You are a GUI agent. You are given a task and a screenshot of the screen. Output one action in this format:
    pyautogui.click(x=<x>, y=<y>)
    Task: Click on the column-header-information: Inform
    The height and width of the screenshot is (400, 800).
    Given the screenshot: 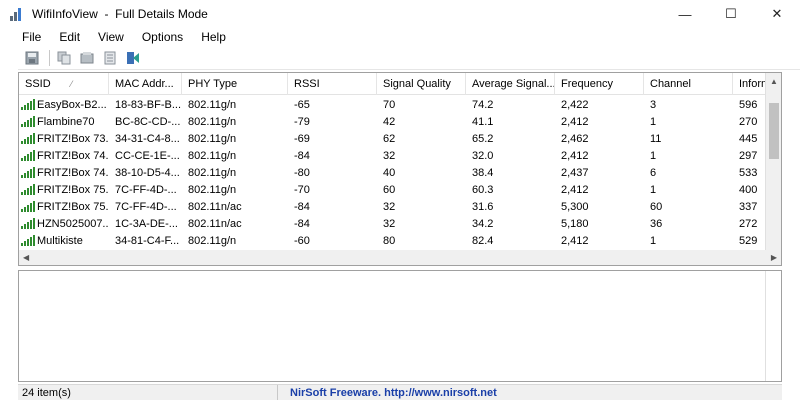 What is the action you would take?
    pyautogui.click(x=750, y=84)
    